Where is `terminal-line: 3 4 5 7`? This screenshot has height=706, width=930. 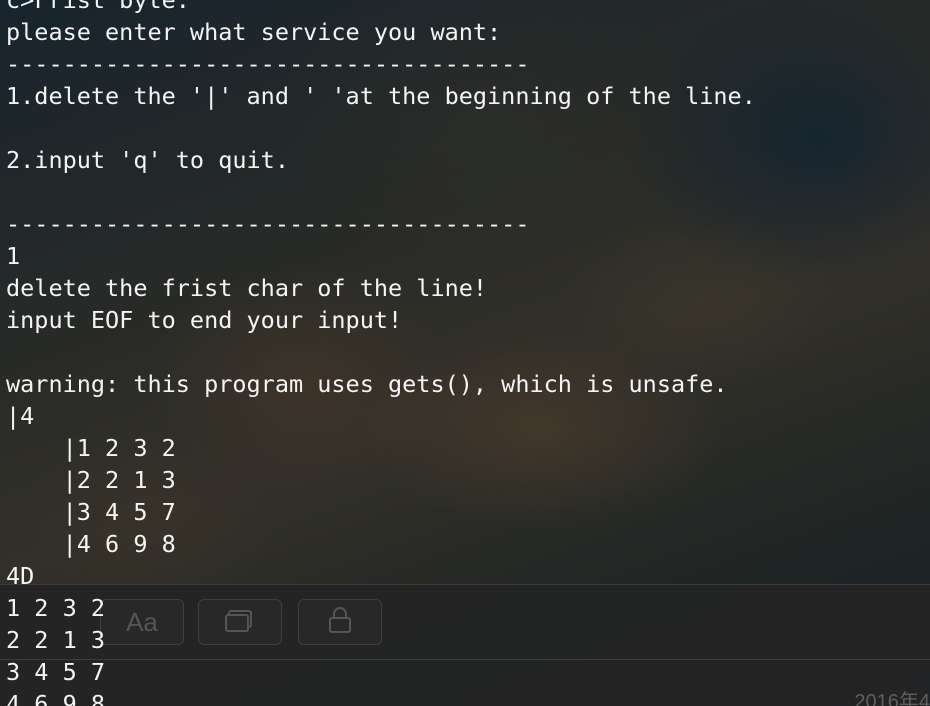
terminal-line: 3 4 5 7 is located at coordinates (56, 672).